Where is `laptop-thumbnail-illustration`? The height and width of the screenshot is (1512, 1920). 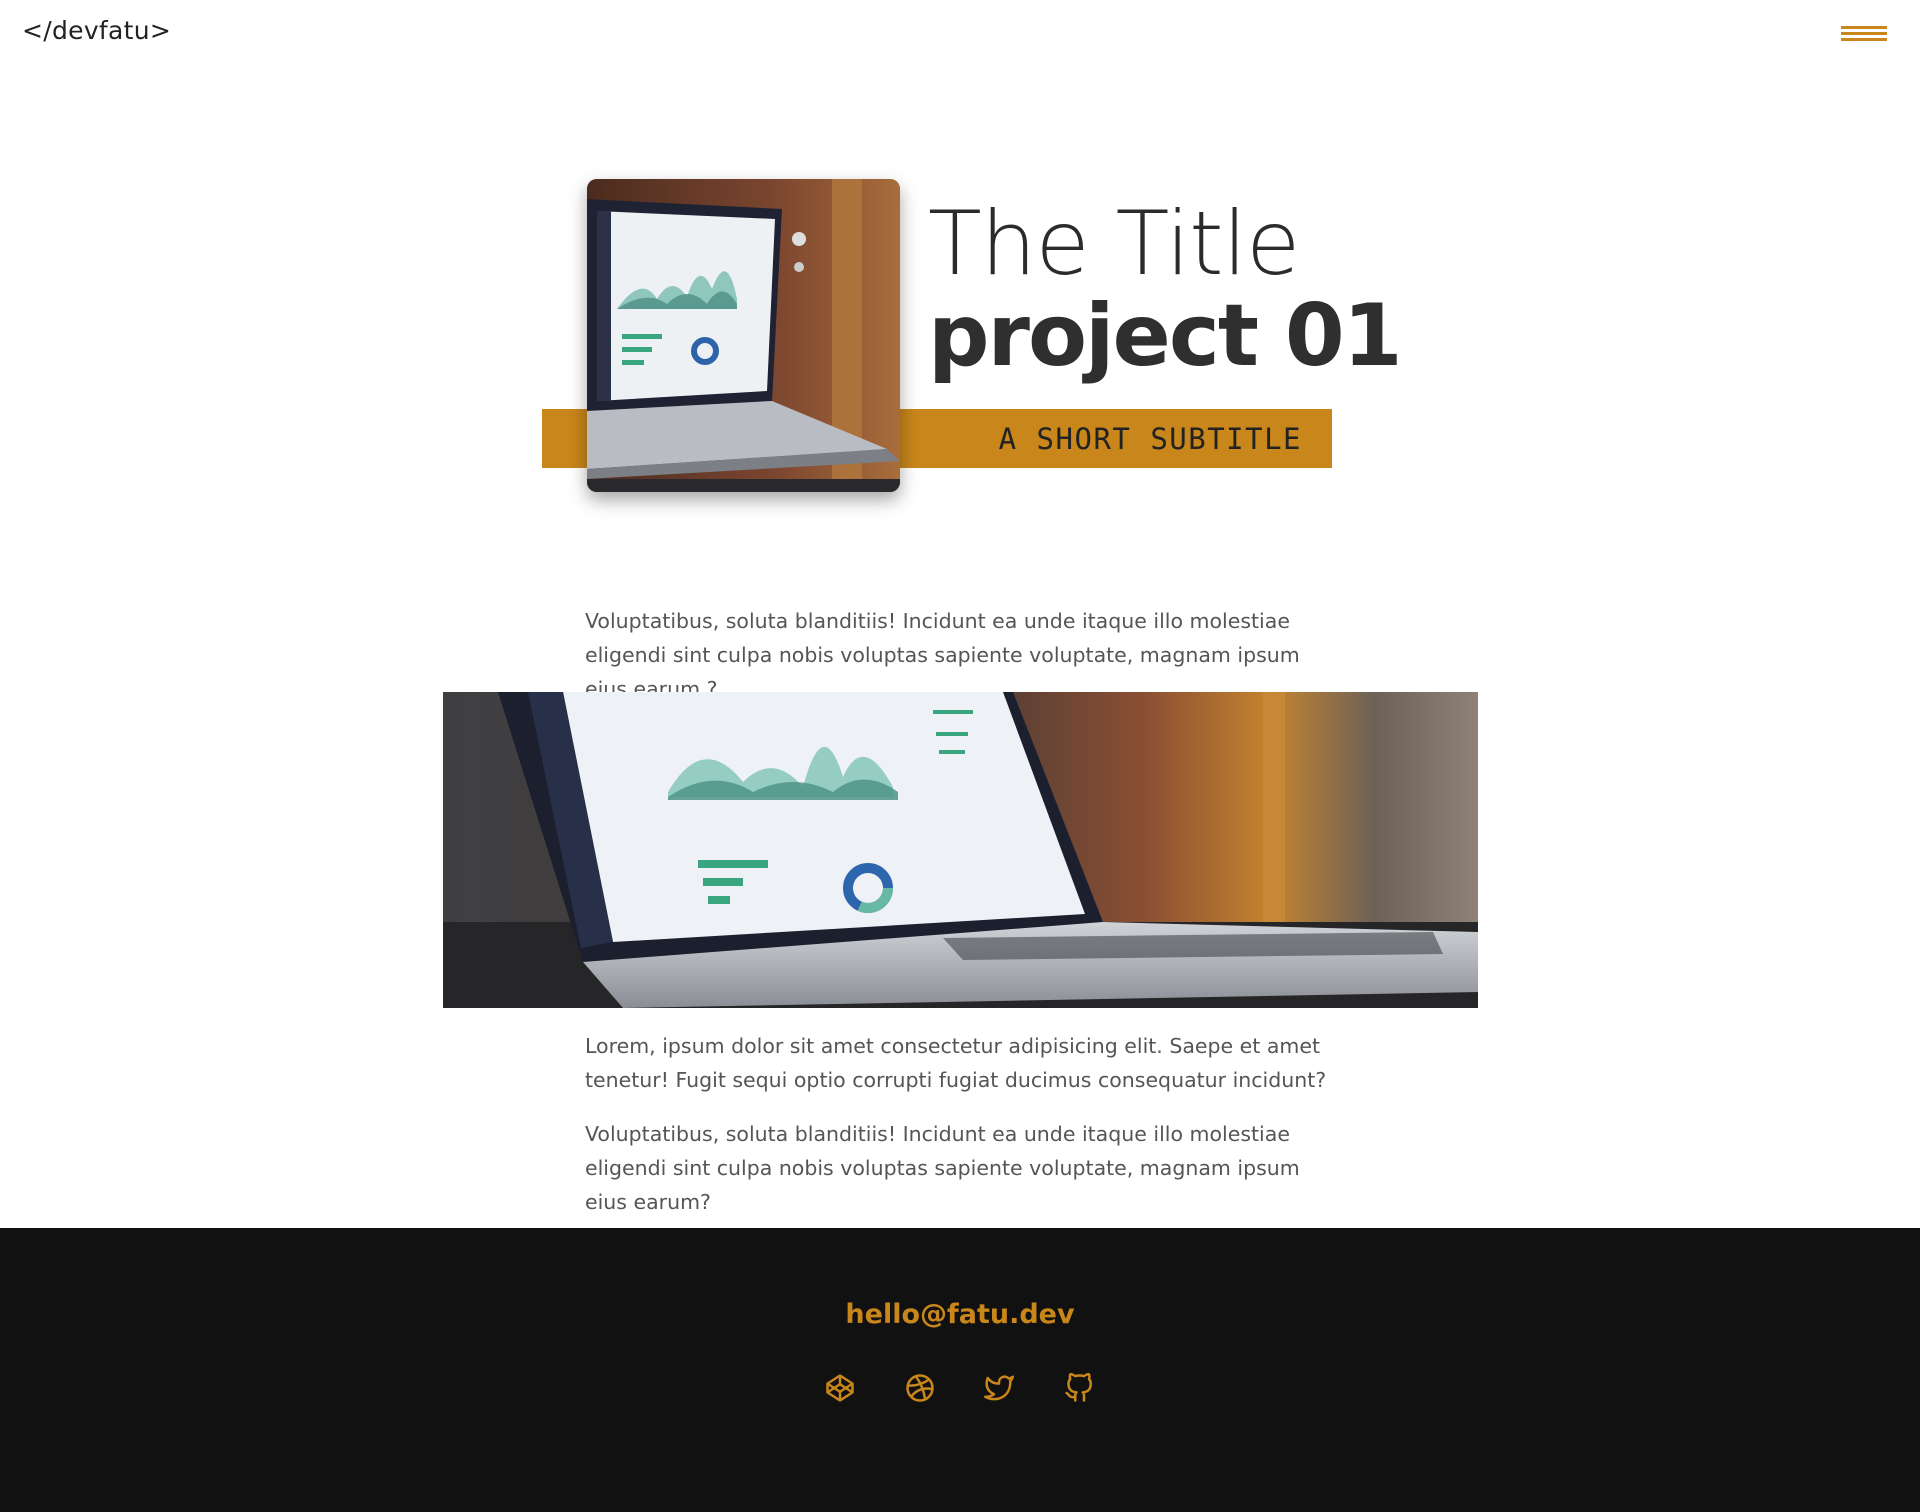 laptop-thumbnail-illustration is located at coordinates (743, 335).